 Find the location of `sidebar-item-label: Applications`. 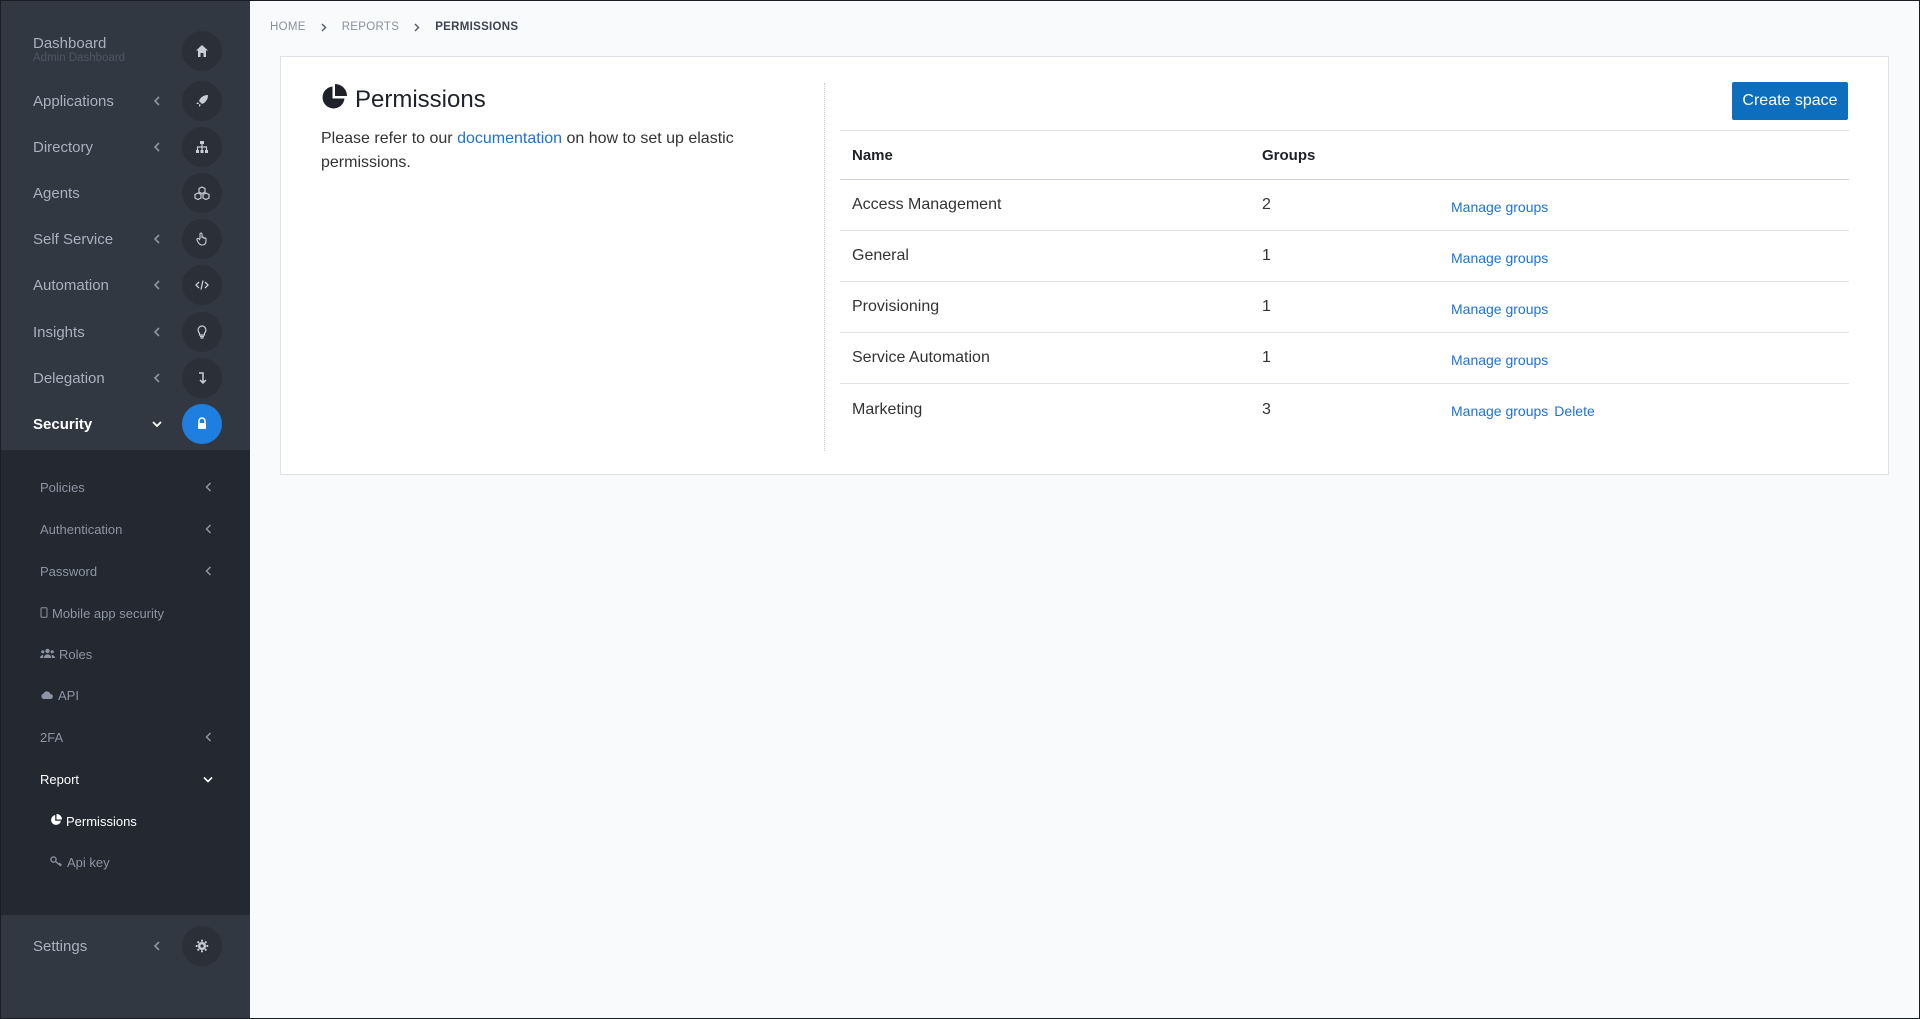

sidebar-item-label: Applications is located at coordinates (73, 101).